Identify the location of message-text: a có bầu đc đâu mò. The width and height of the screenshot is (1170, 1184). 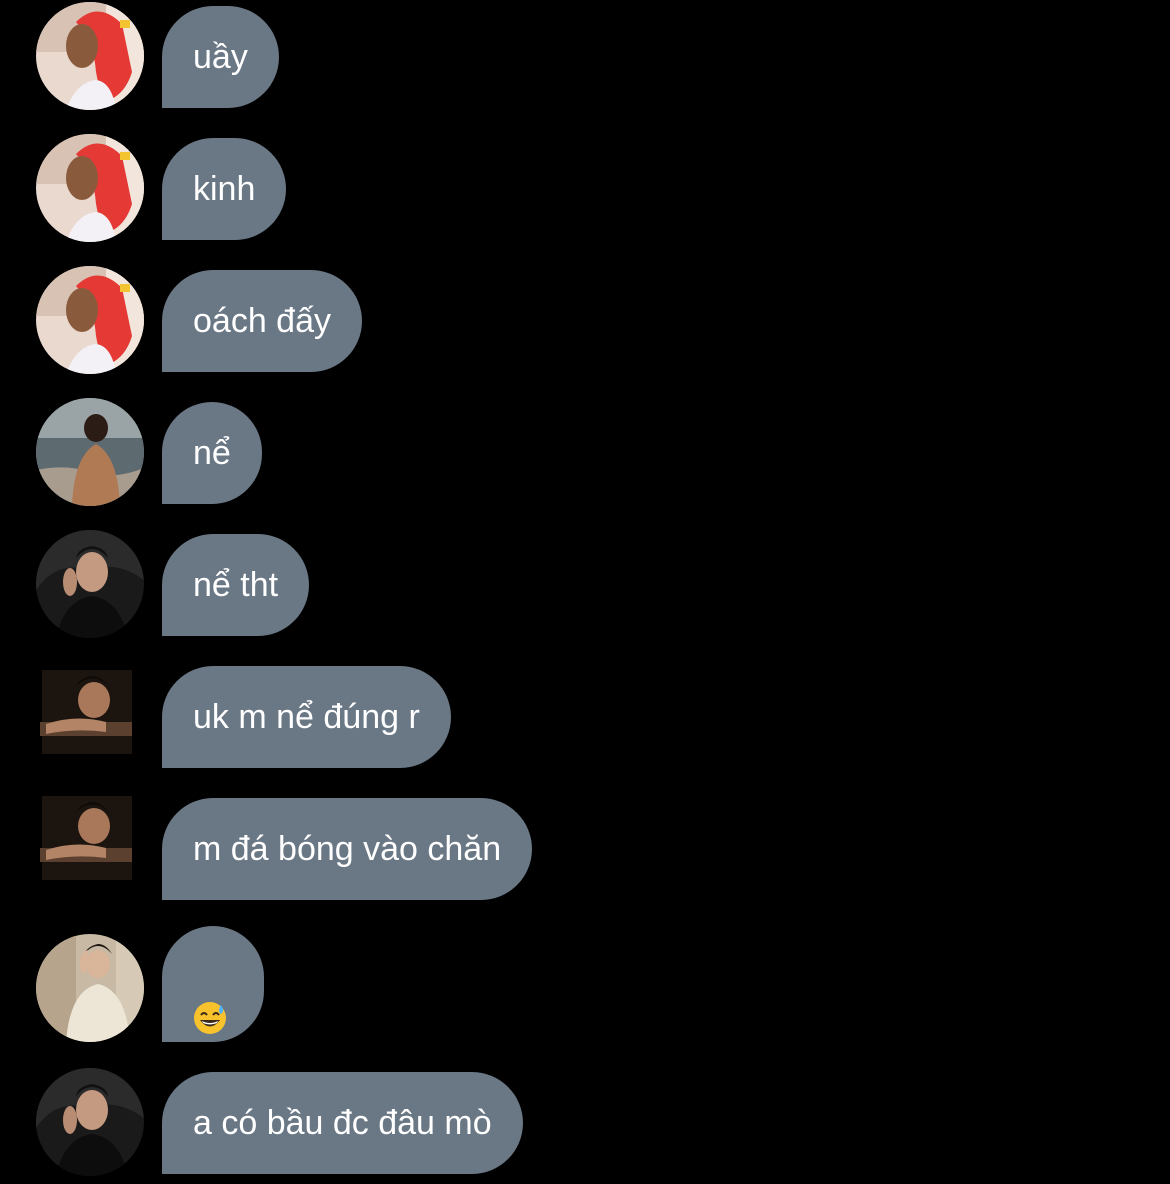
(342, 1123).